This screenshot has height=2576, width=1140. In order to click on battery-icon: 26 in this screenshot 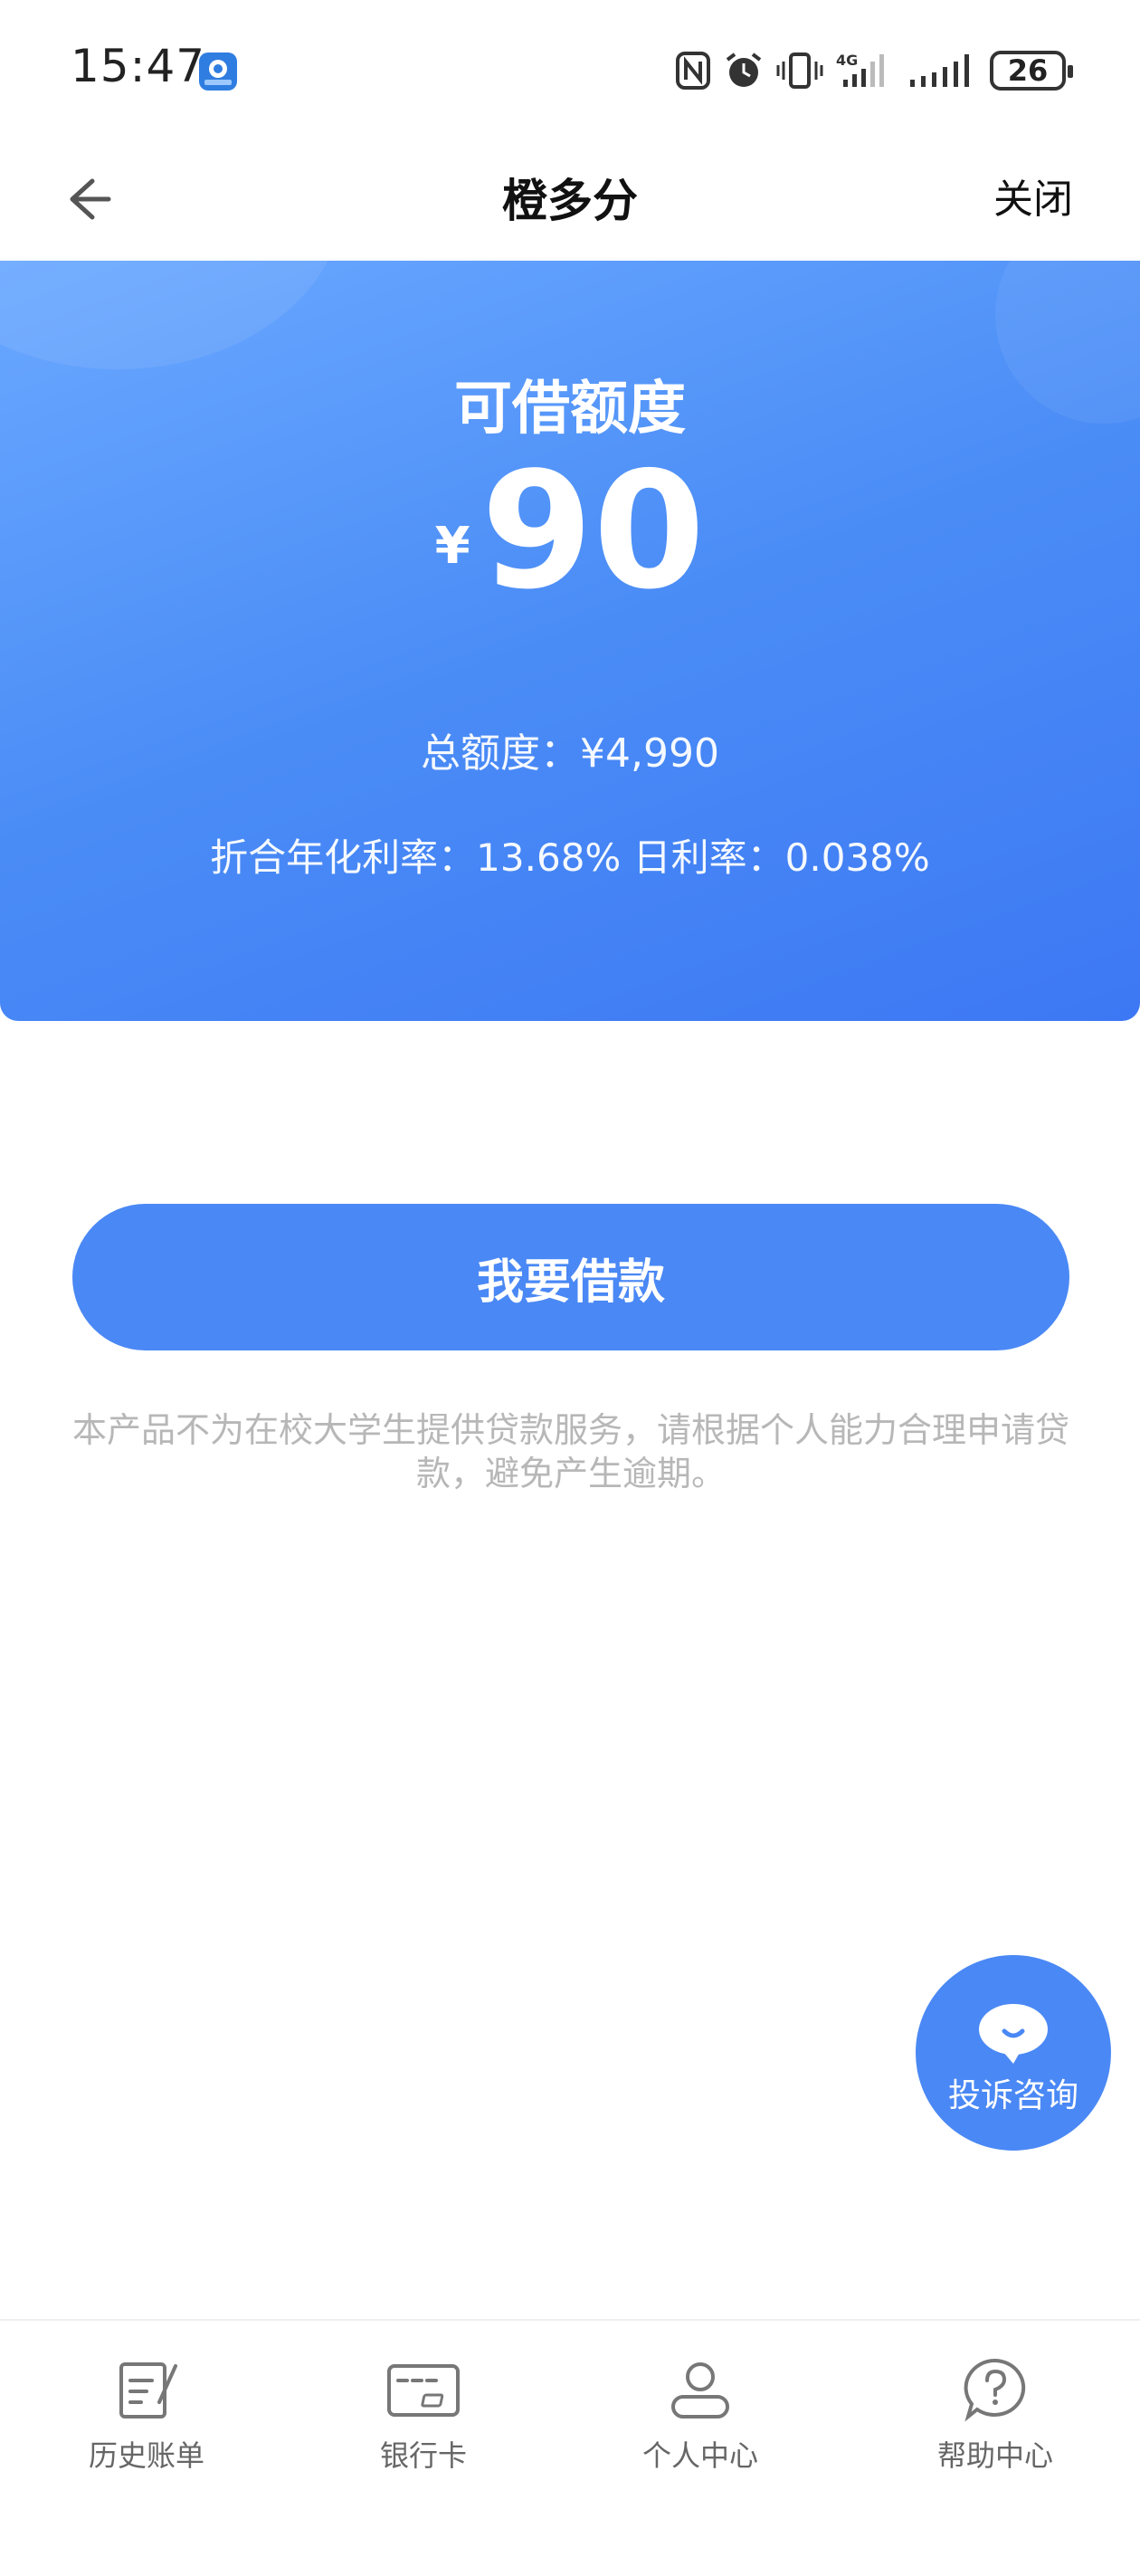, I will do `click(1032, 71)`.